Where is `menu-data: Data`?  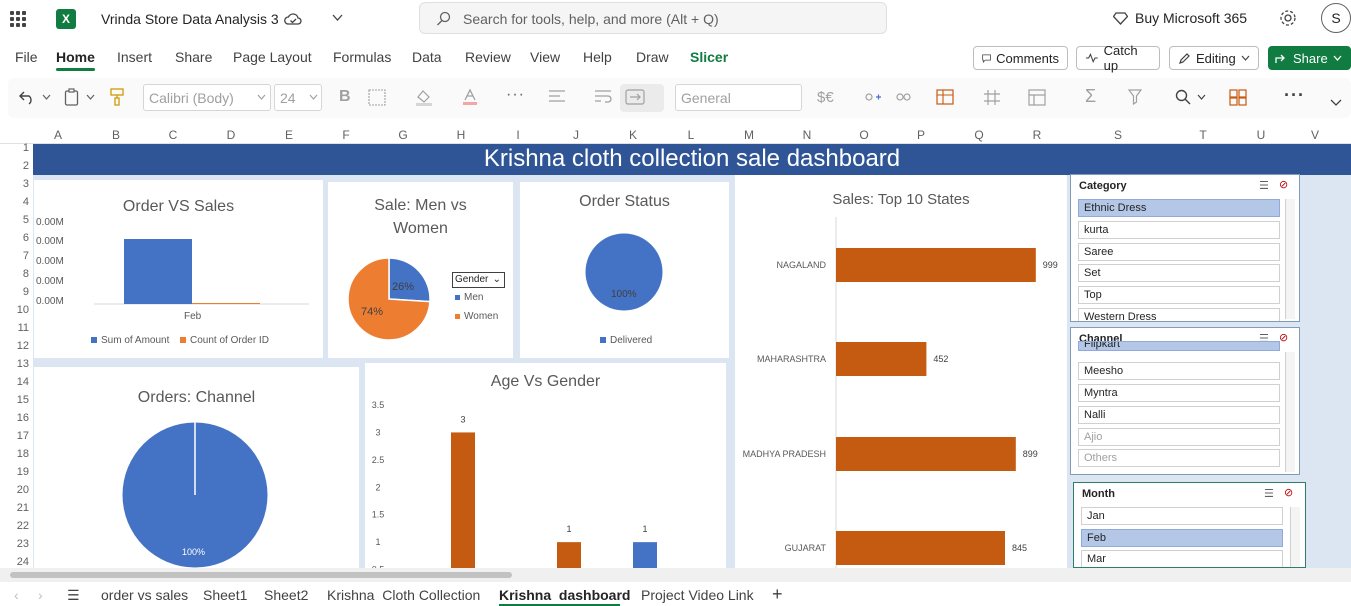
menu-data: Data is located at coordinates (427, 57).